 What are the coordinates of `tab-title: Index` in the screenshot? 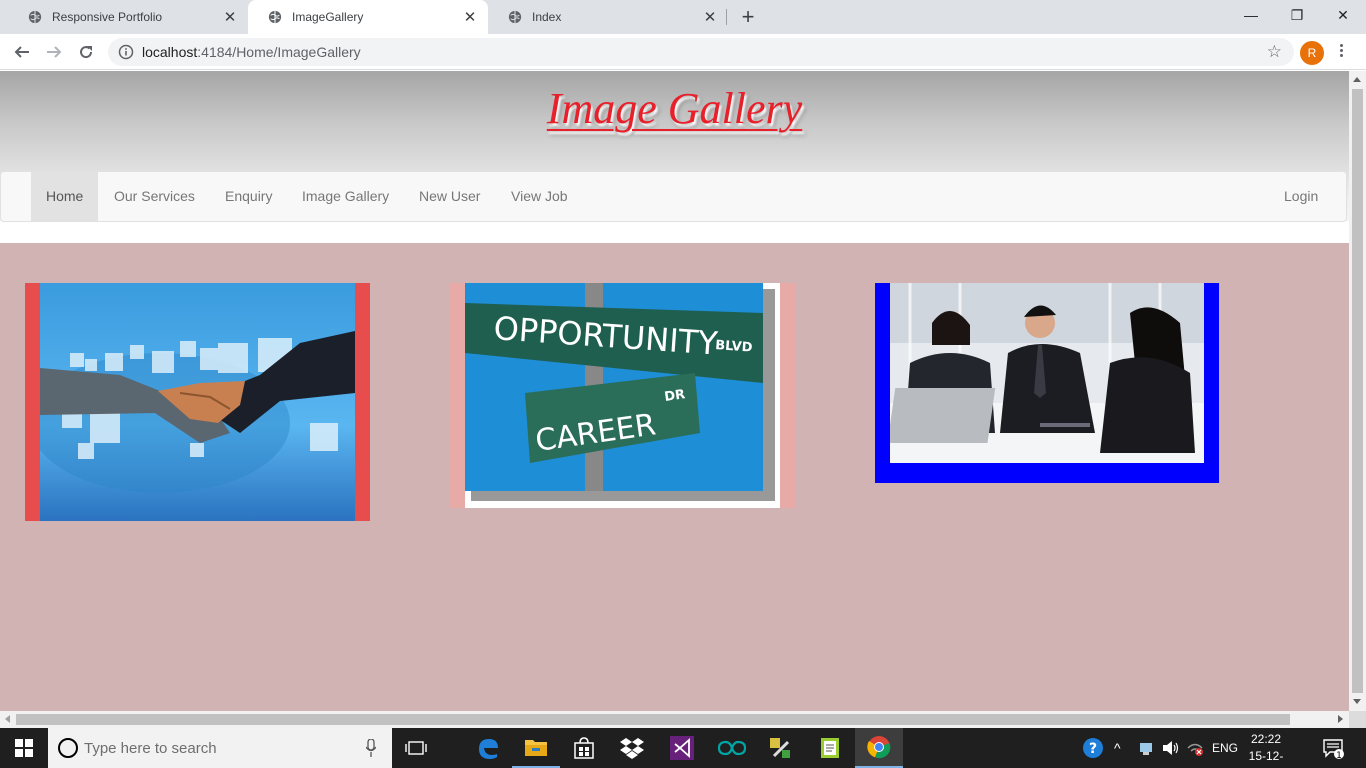 It's located at (547, 17).